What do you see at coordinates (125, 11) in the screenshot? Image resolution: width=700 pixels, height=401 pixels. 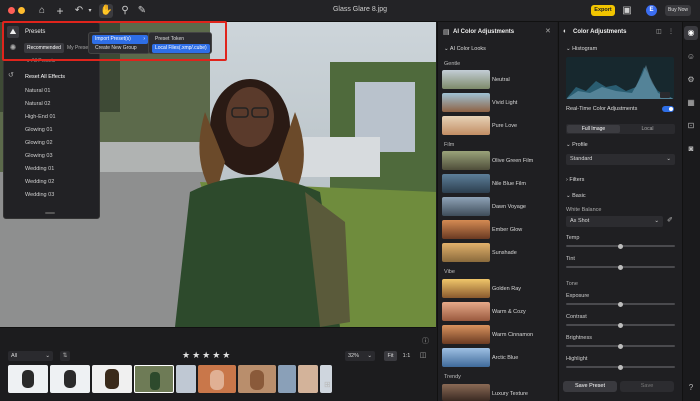 I see `stamp-icon: ⚲` at bounding box center [125, 11].